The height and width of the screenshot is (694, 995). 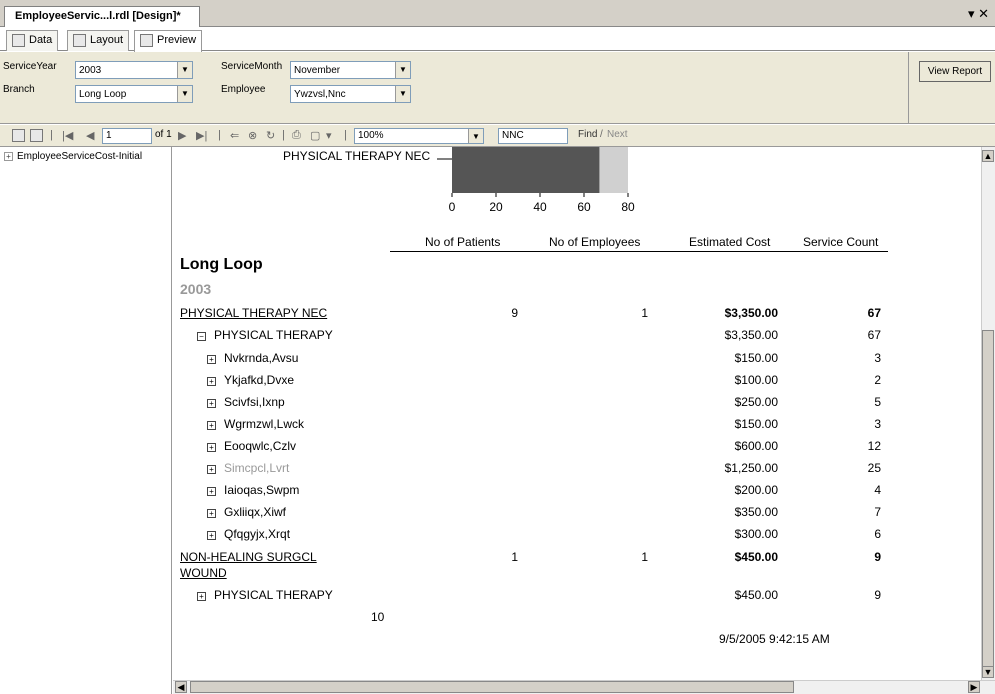 What do you see at coordinates (90, 70) in the screenshot?
I see `service-year-value: 2003` at bounding box center [90, 70].